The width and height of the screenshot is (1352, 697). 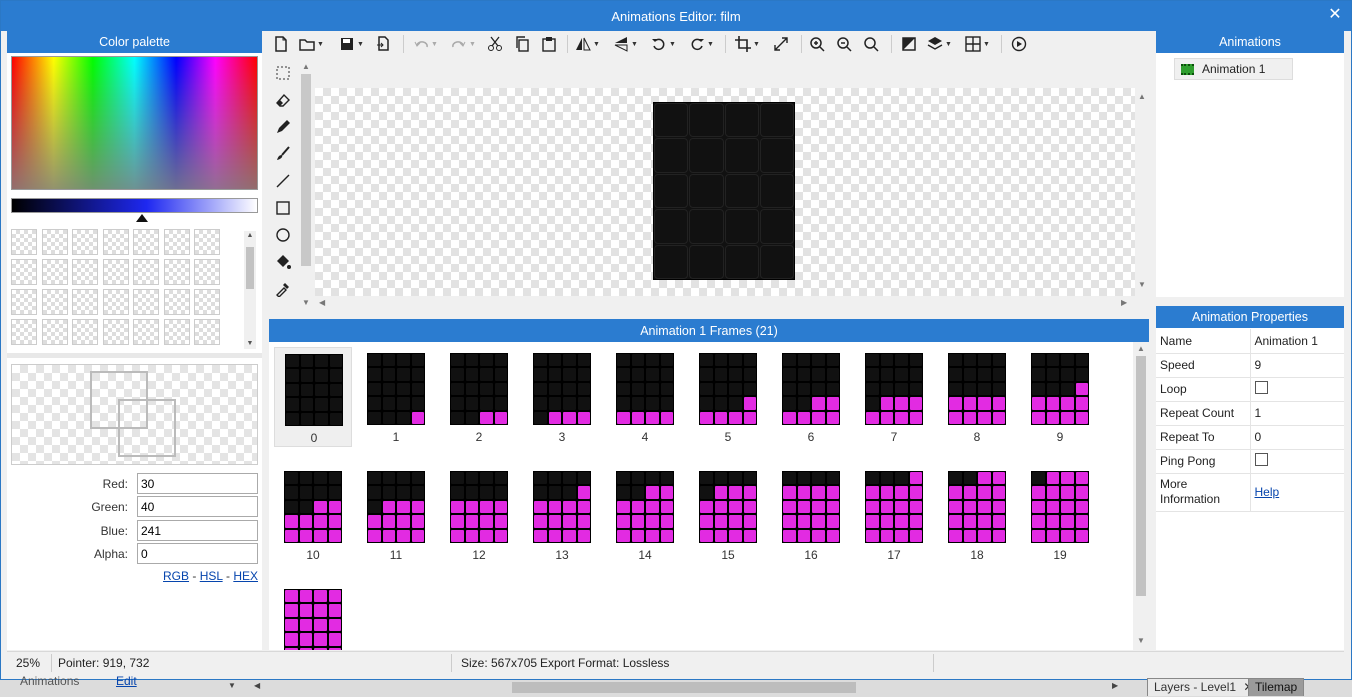 What do you see at coordinates (126, 681) in the screenshot?
I see `background-edit-link: Edit` at bounding box center [126, 681].